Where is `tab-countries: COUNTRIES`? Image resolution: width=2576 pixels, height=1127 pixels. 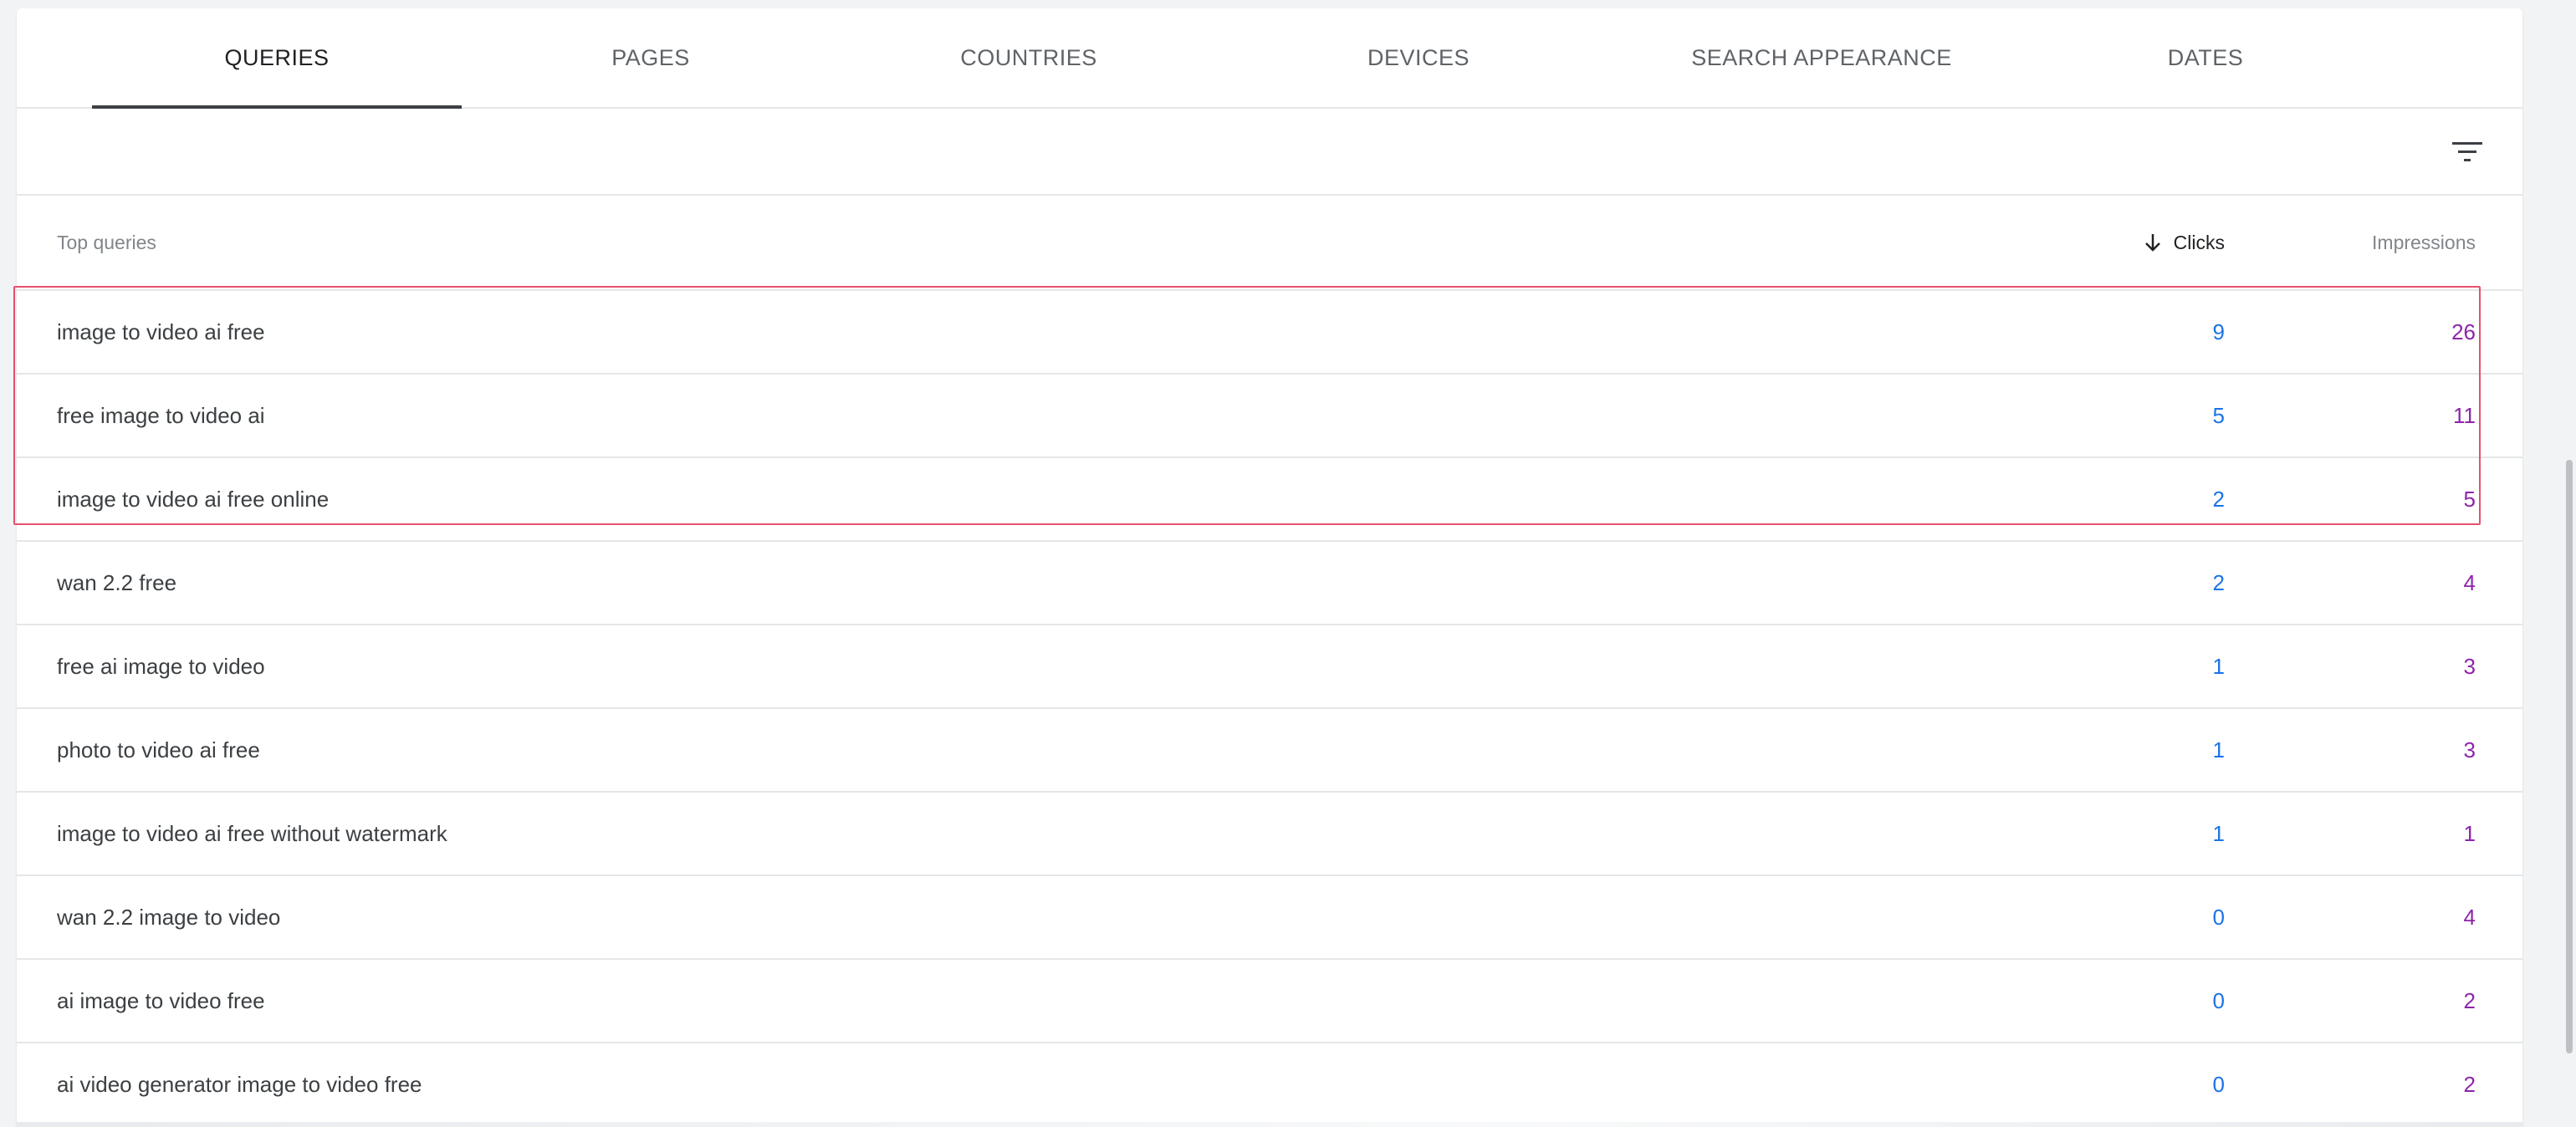
tab-countries: COUNTRIES is located at coordinates (1029, 57).